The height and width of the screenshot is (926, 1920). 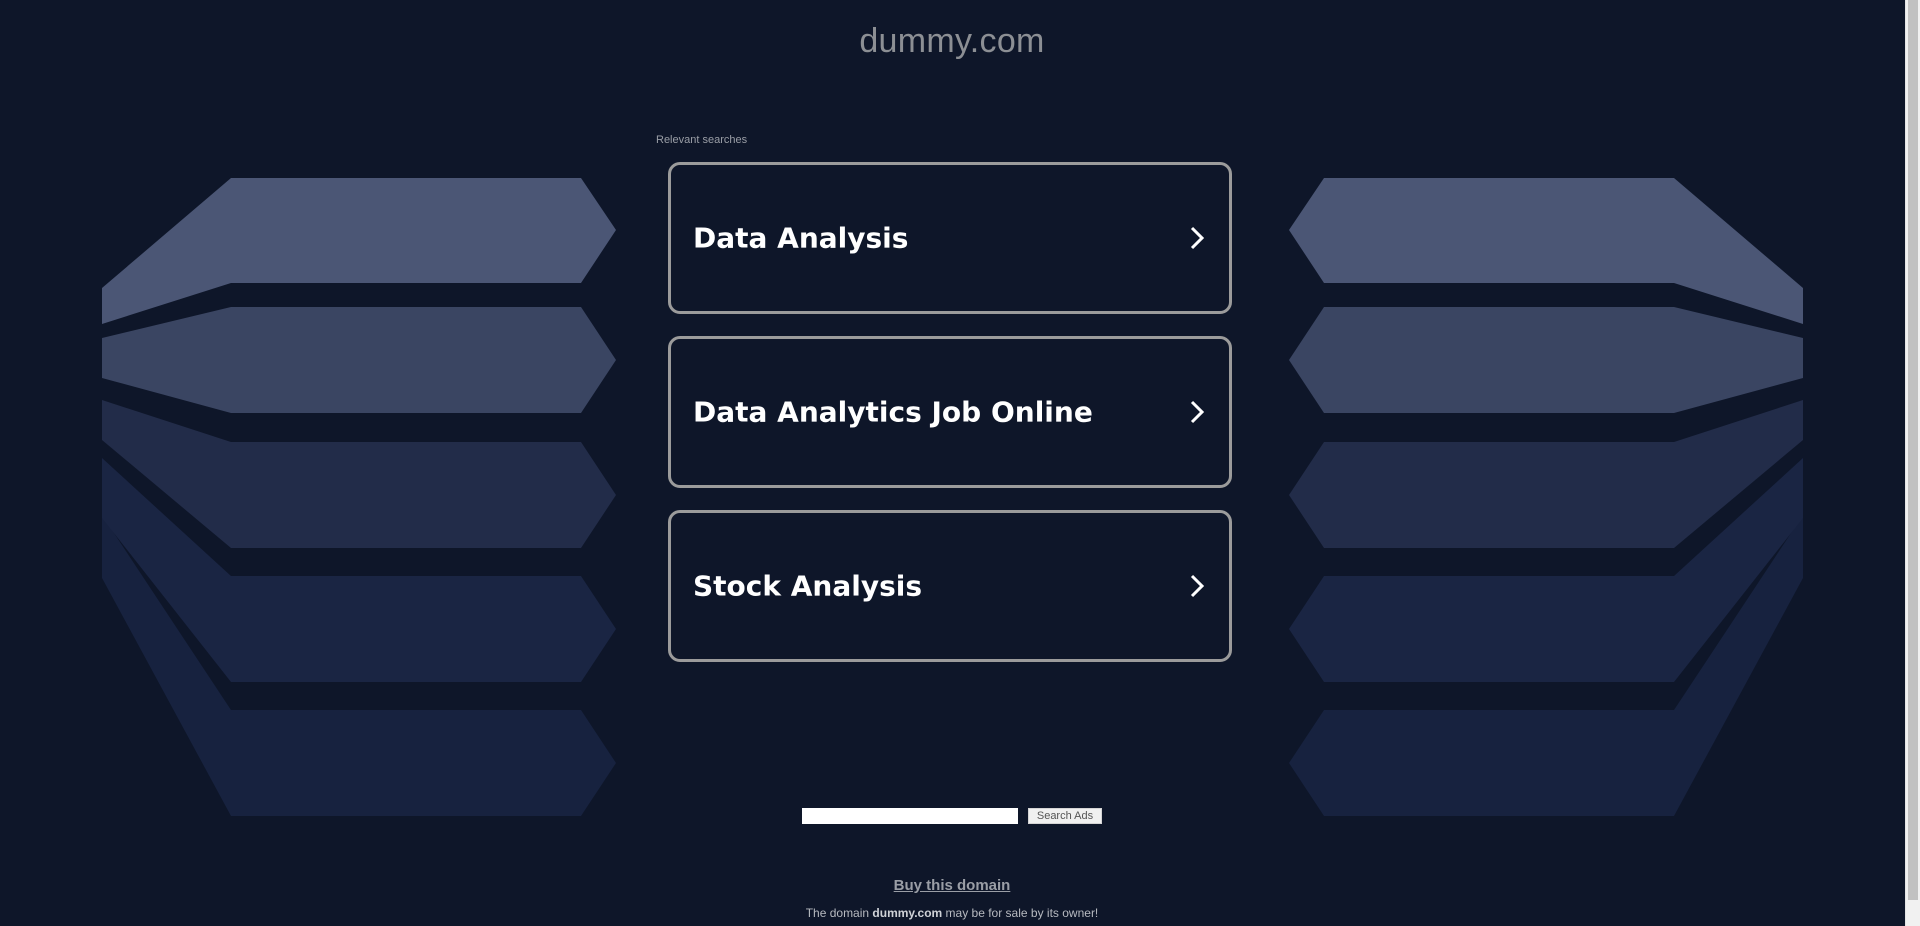 I want to click on scrollbar-thumb, so click(x=1913, y=450).